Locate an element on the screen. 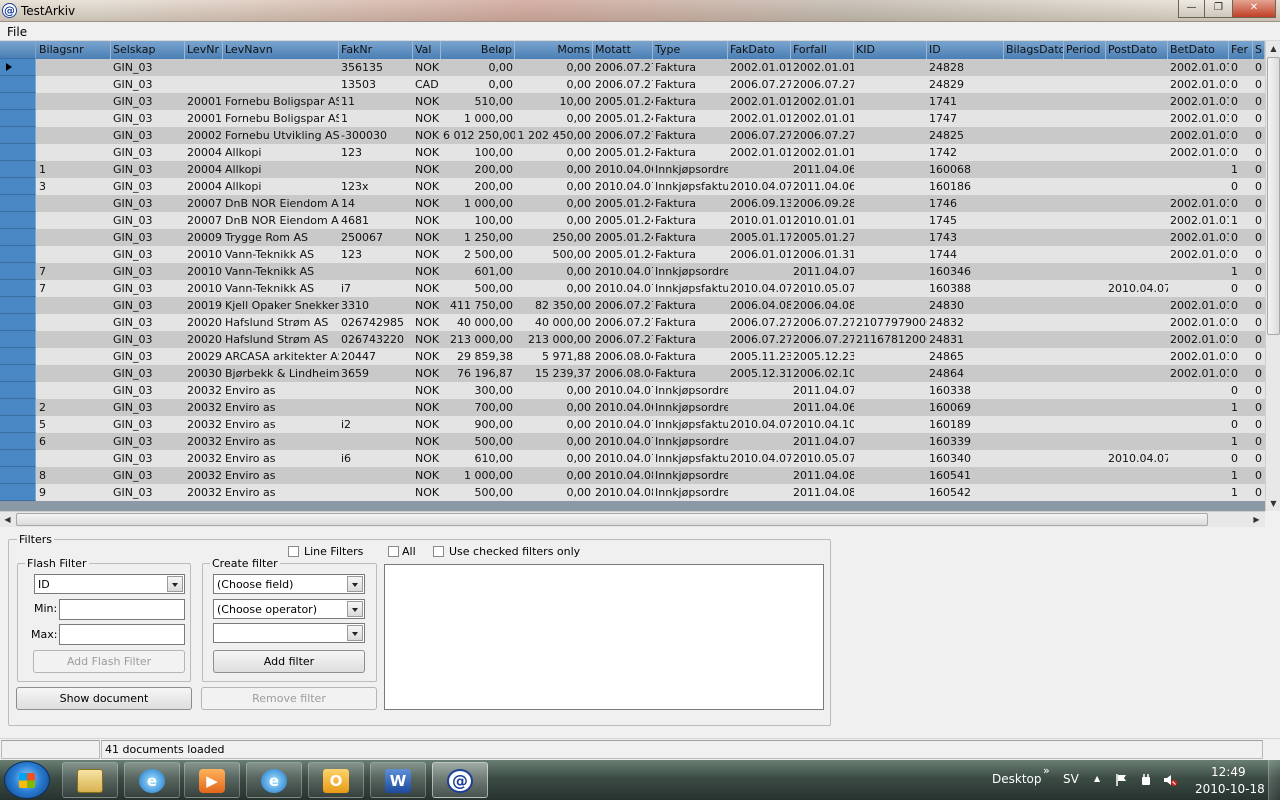 The image size is (1280, 800). cell-motatt: 2005.01.24 is located at coordinates (623, 118).